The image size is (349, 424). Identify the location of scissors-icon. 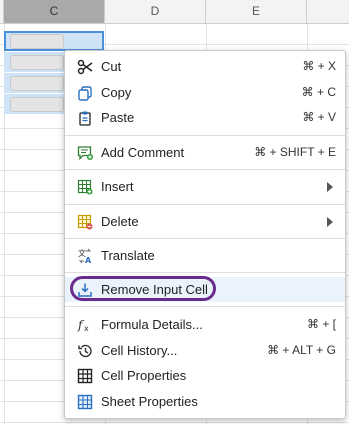
(85, 67).